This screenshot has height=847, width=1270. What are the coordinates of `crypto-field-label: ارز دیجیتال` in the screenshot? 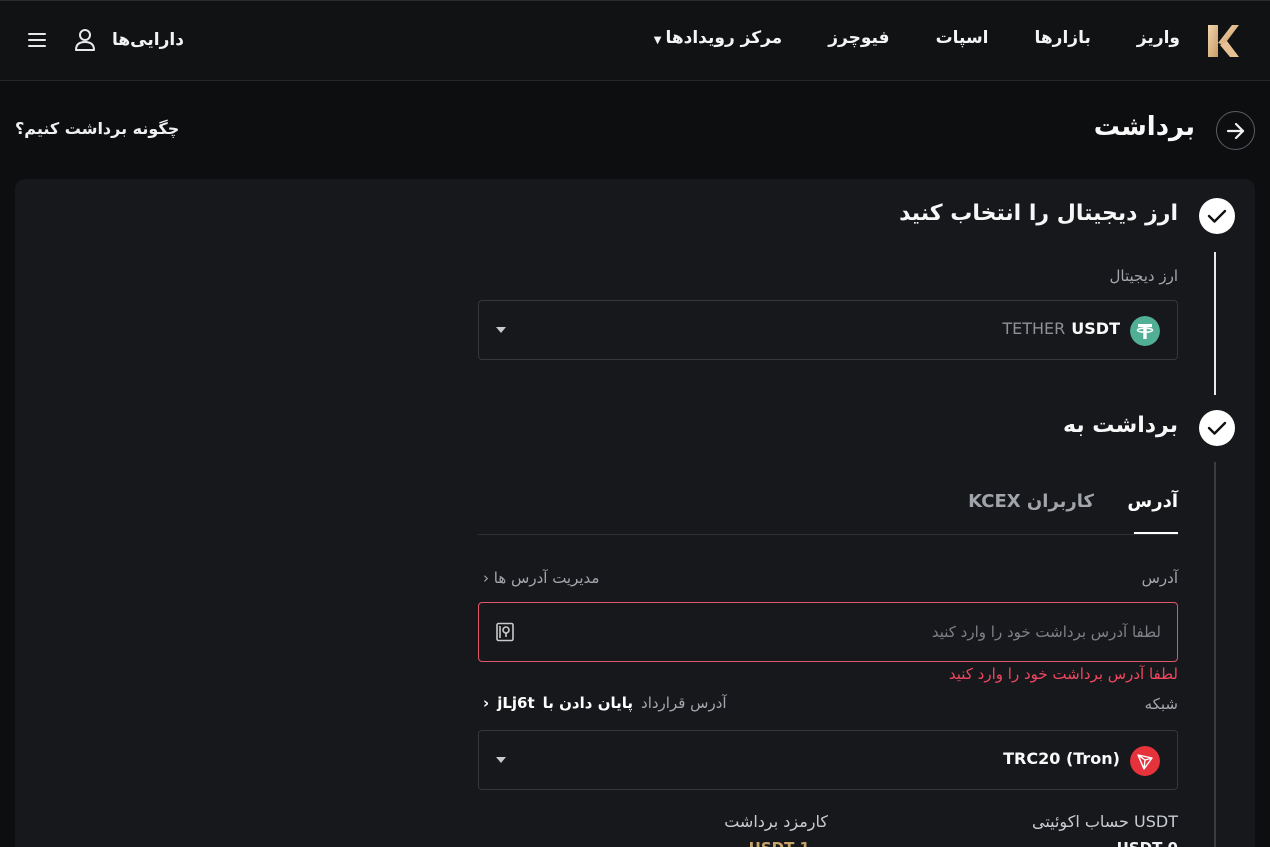 It's located at (1143, 276).